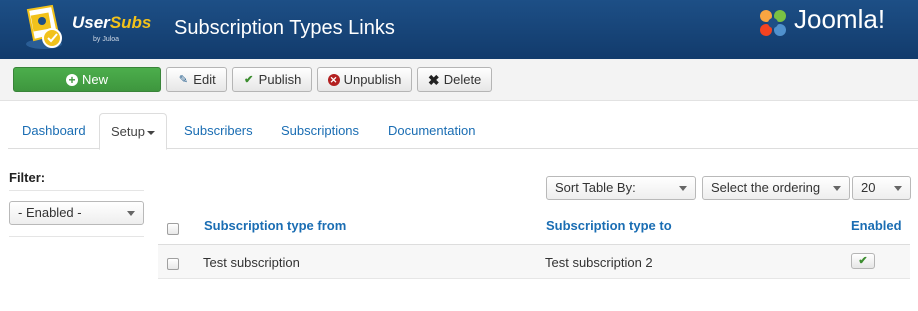 The height and width of the screenshot is (311, 918). I want to click on unpublish-button: ✕ Unpublish, so click(364, 79).